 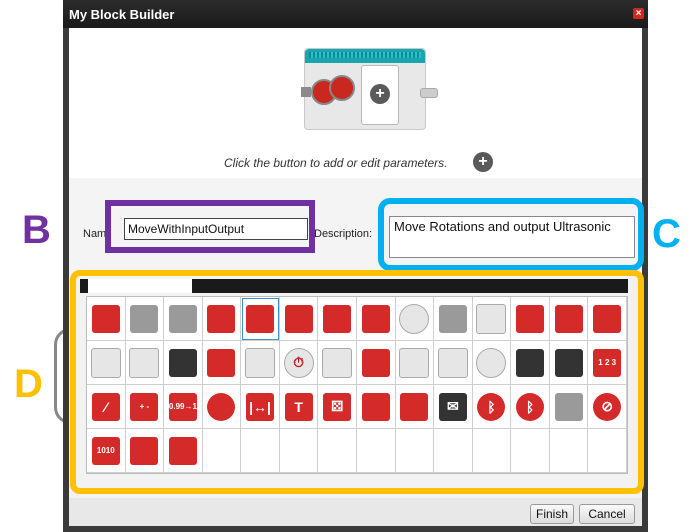 I want to click on add-parameter-icon: +, so click(x=380, y=94).